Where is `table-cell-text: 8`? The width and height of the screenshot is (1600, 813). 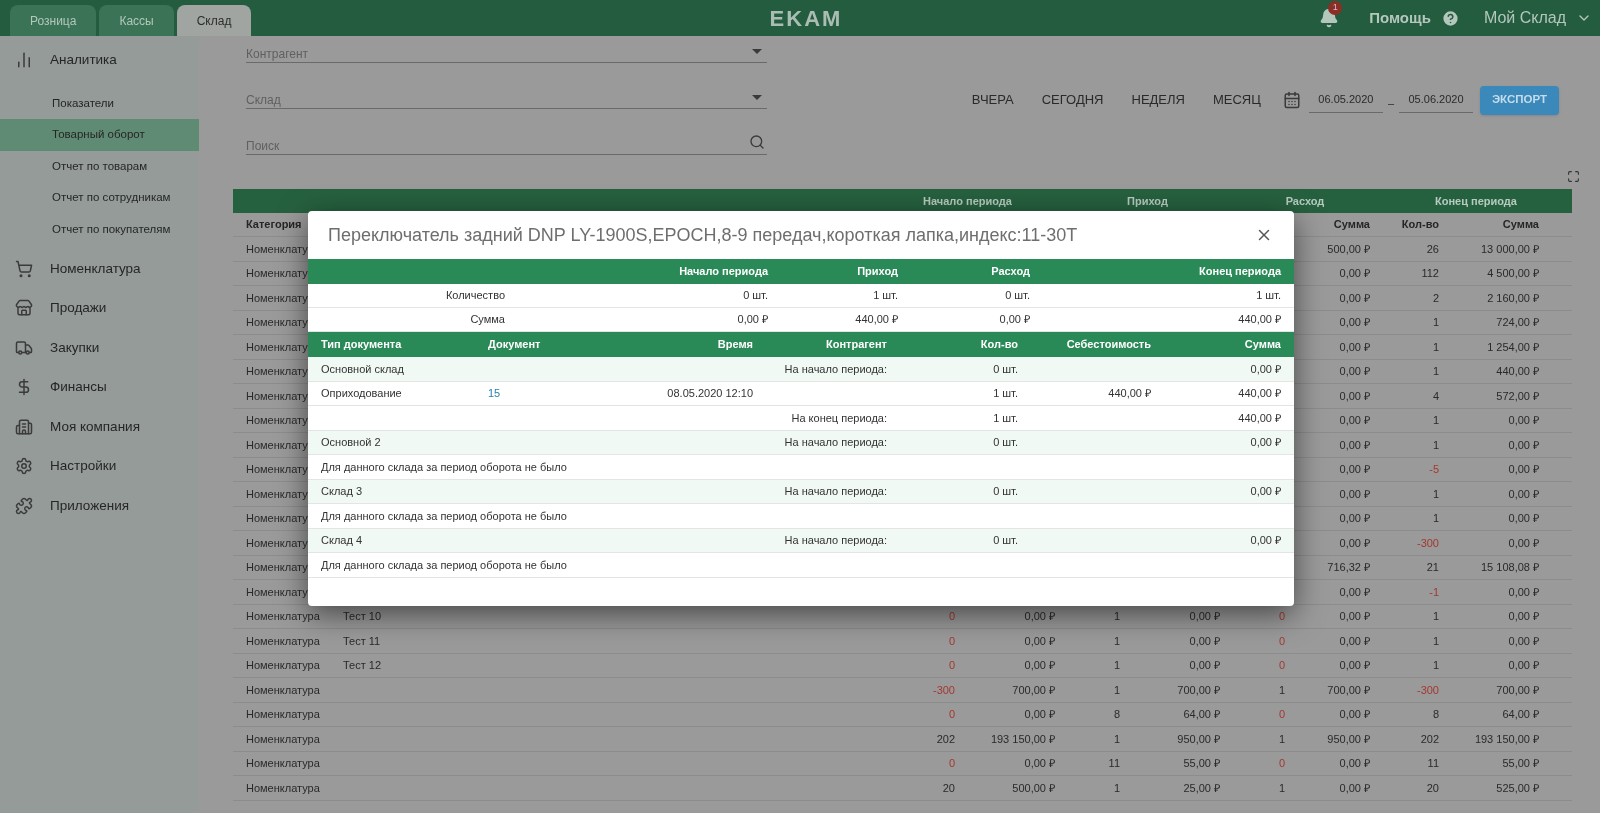
table-cell-text: 8 is located at coordinates (1435, 714).